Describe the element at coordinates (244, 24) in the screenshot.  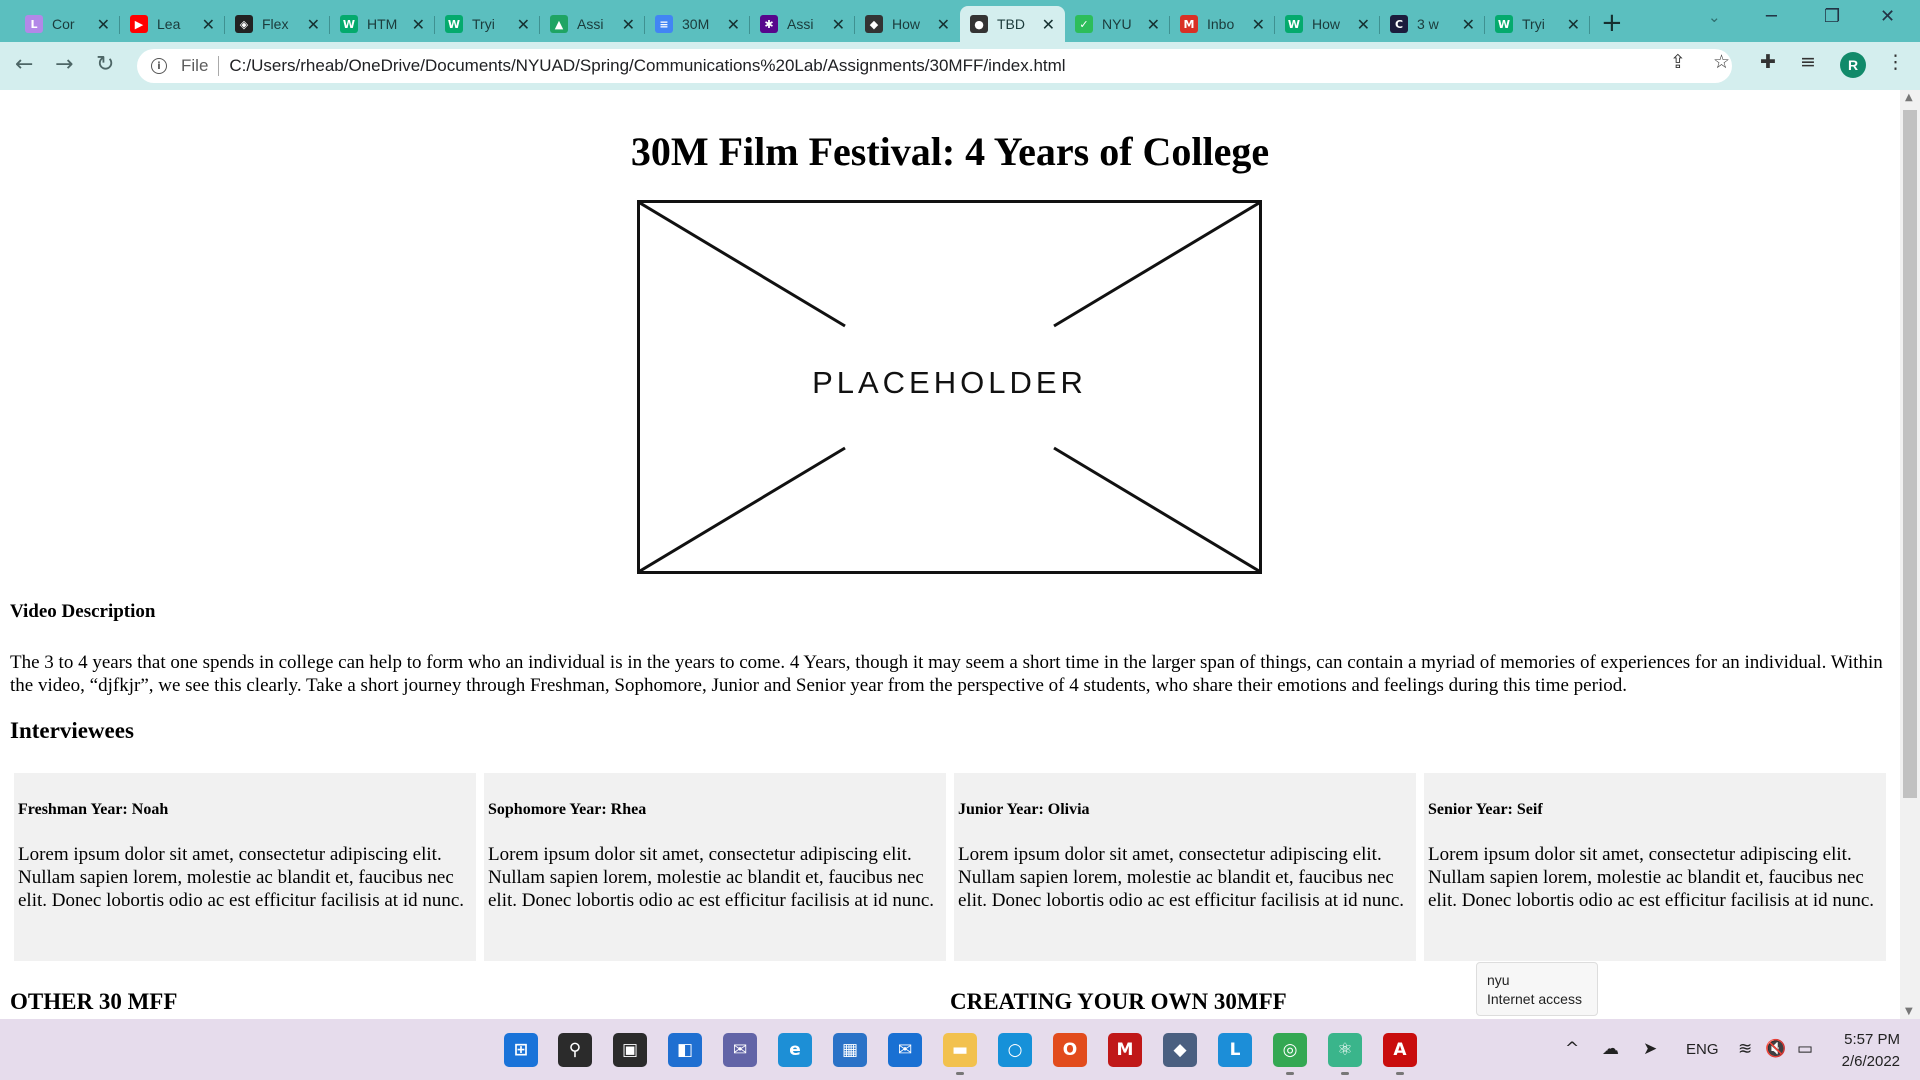
I see `codepen-icon: ◈` at that location.